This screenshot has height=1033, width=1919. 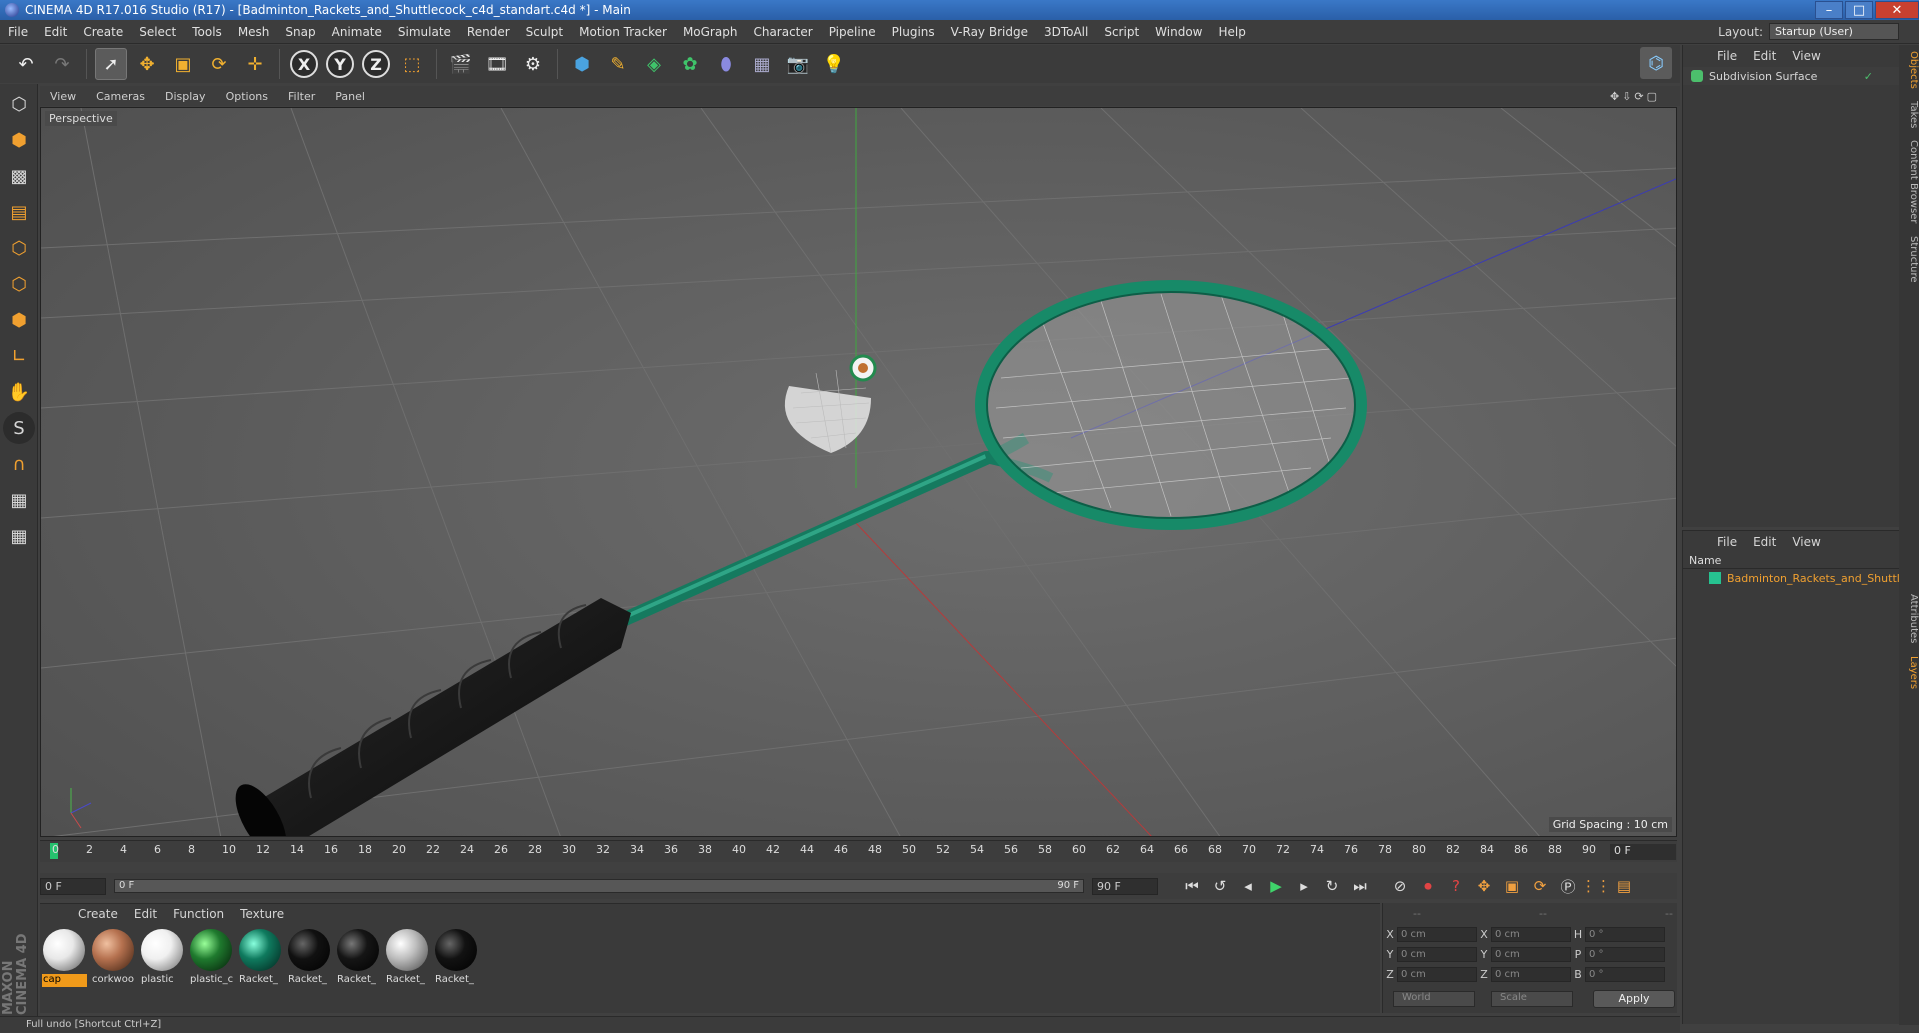 I want to click on menu-file: File, so click(x=18, y=32).